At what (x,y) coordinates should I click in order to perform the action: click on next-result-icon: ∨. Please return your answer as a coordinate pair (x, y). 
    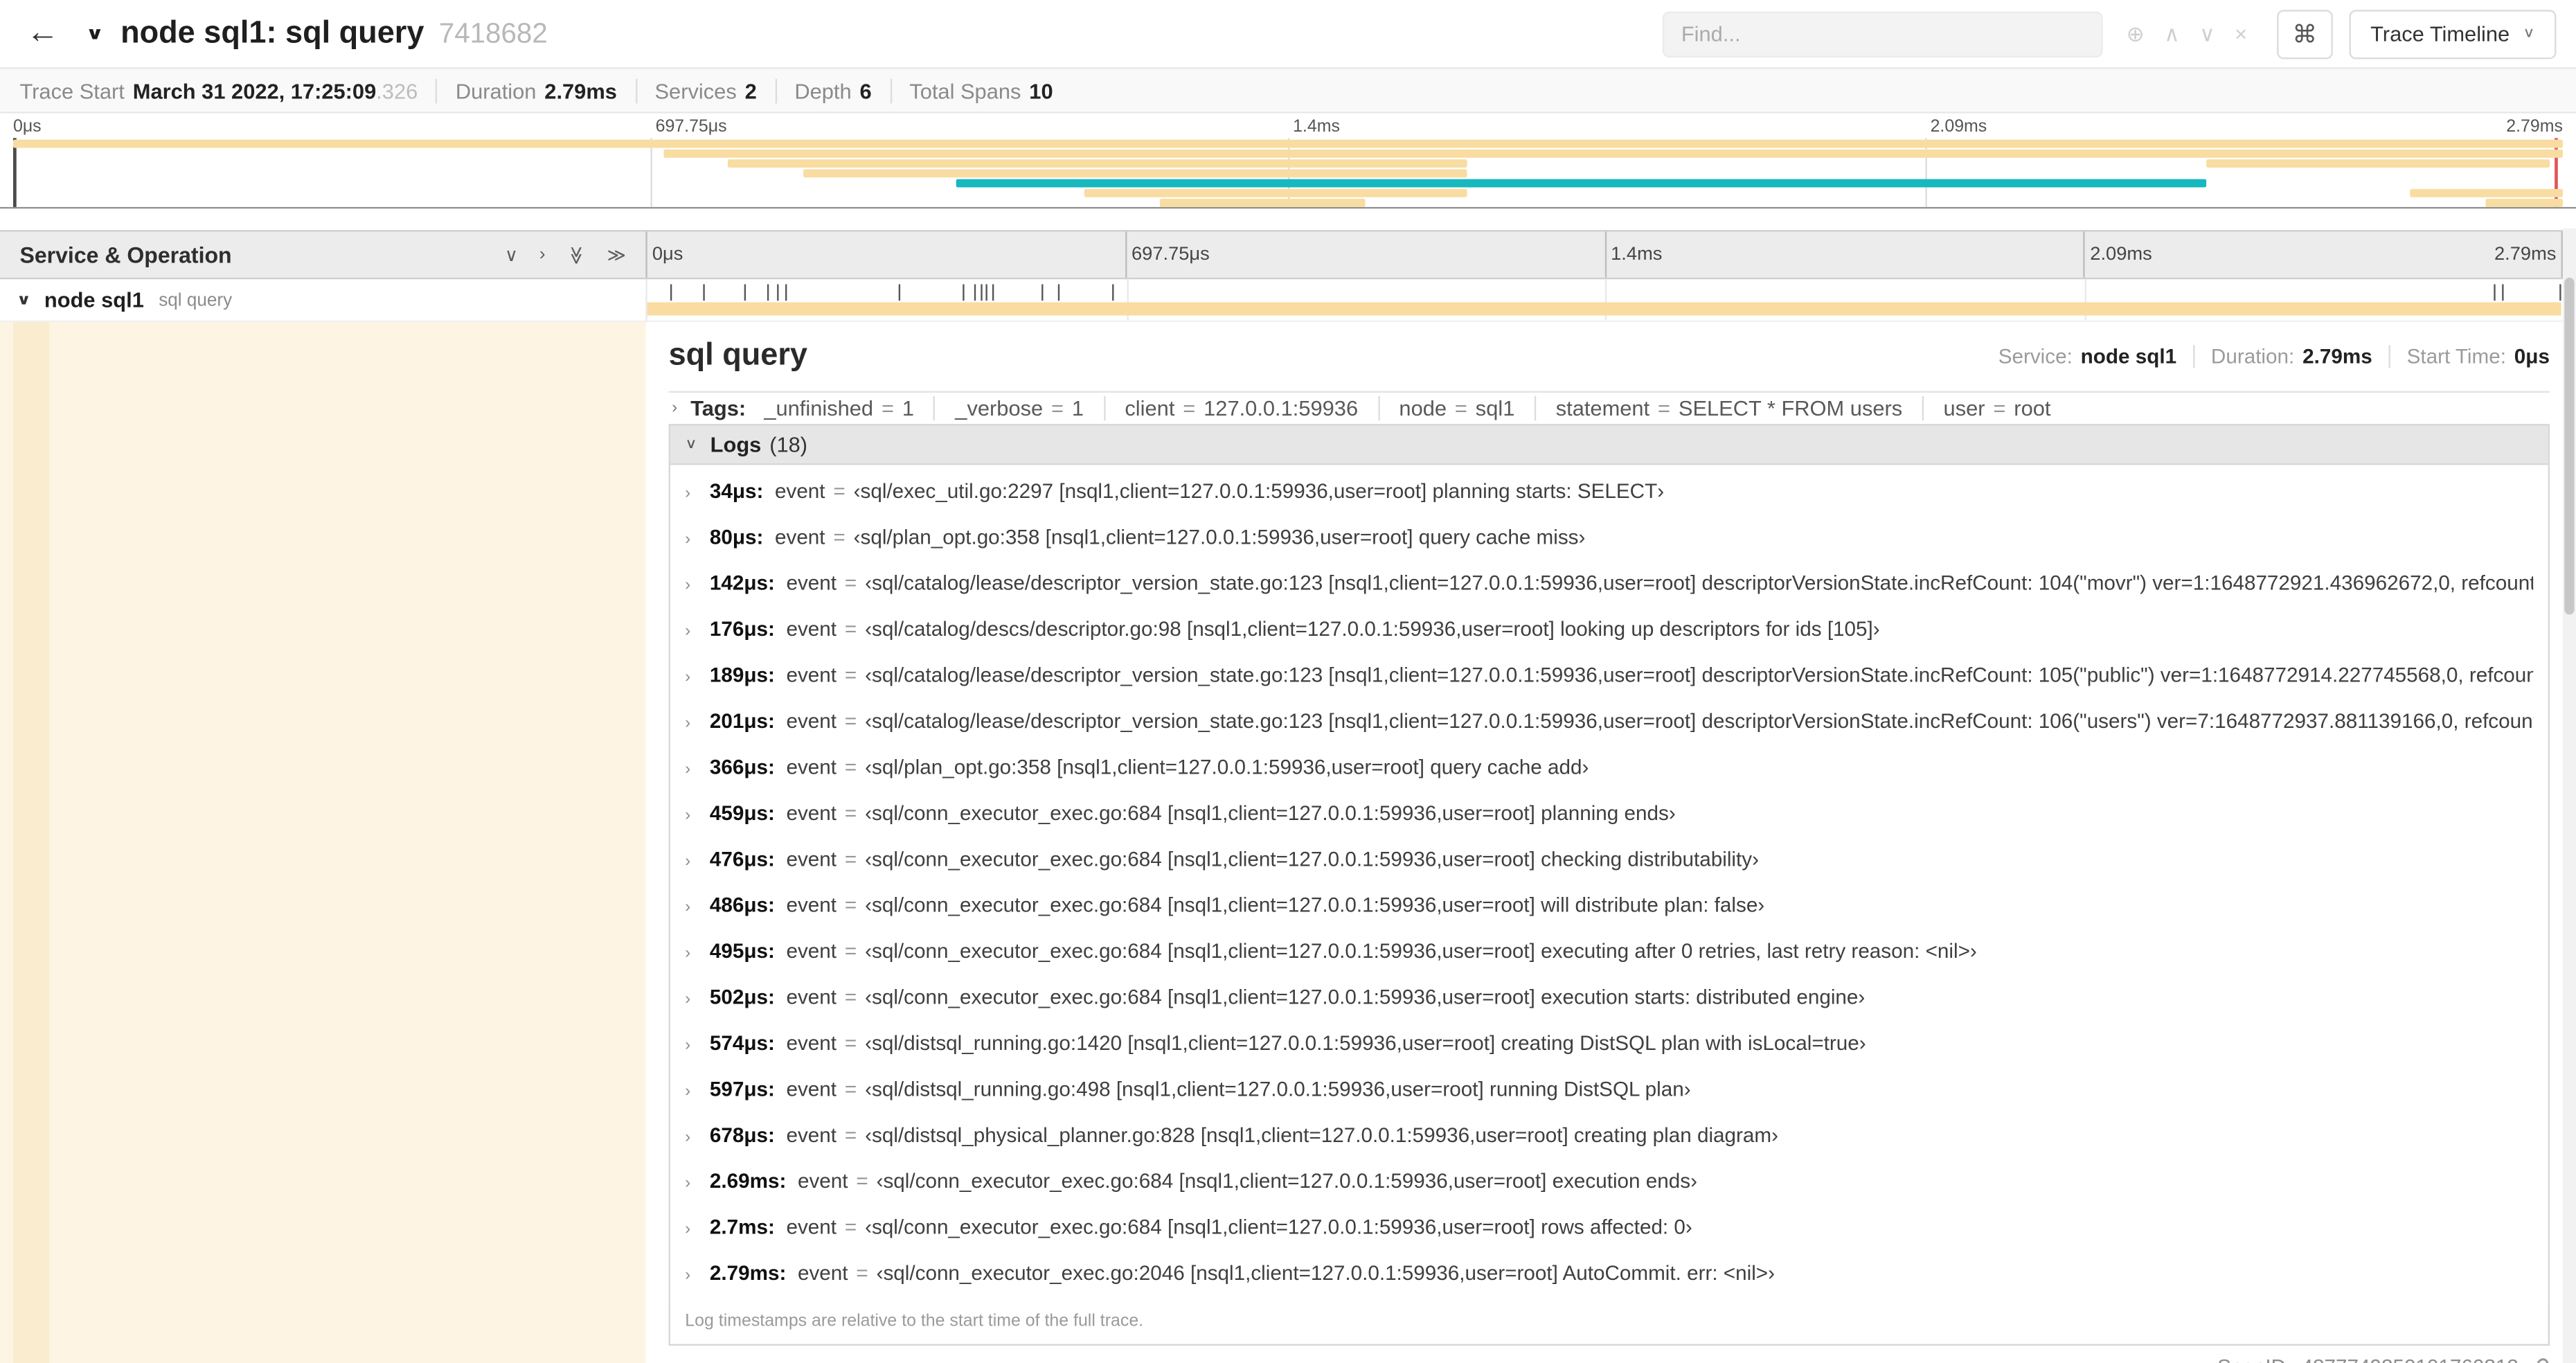
    Looking at the image, I should click on (2207, 34).